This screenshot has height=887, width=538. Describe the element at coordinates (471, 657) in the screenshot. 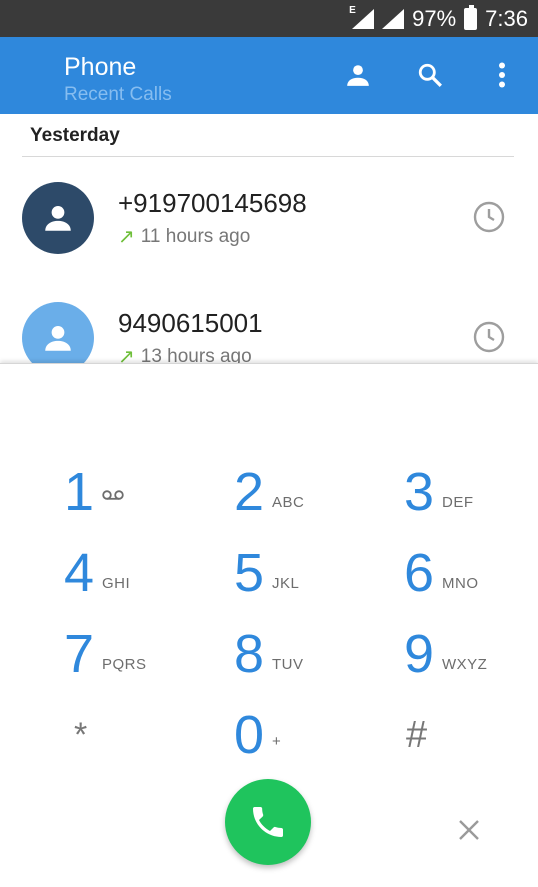

I see `dial-key-9: 9 WXYZ` at that location.